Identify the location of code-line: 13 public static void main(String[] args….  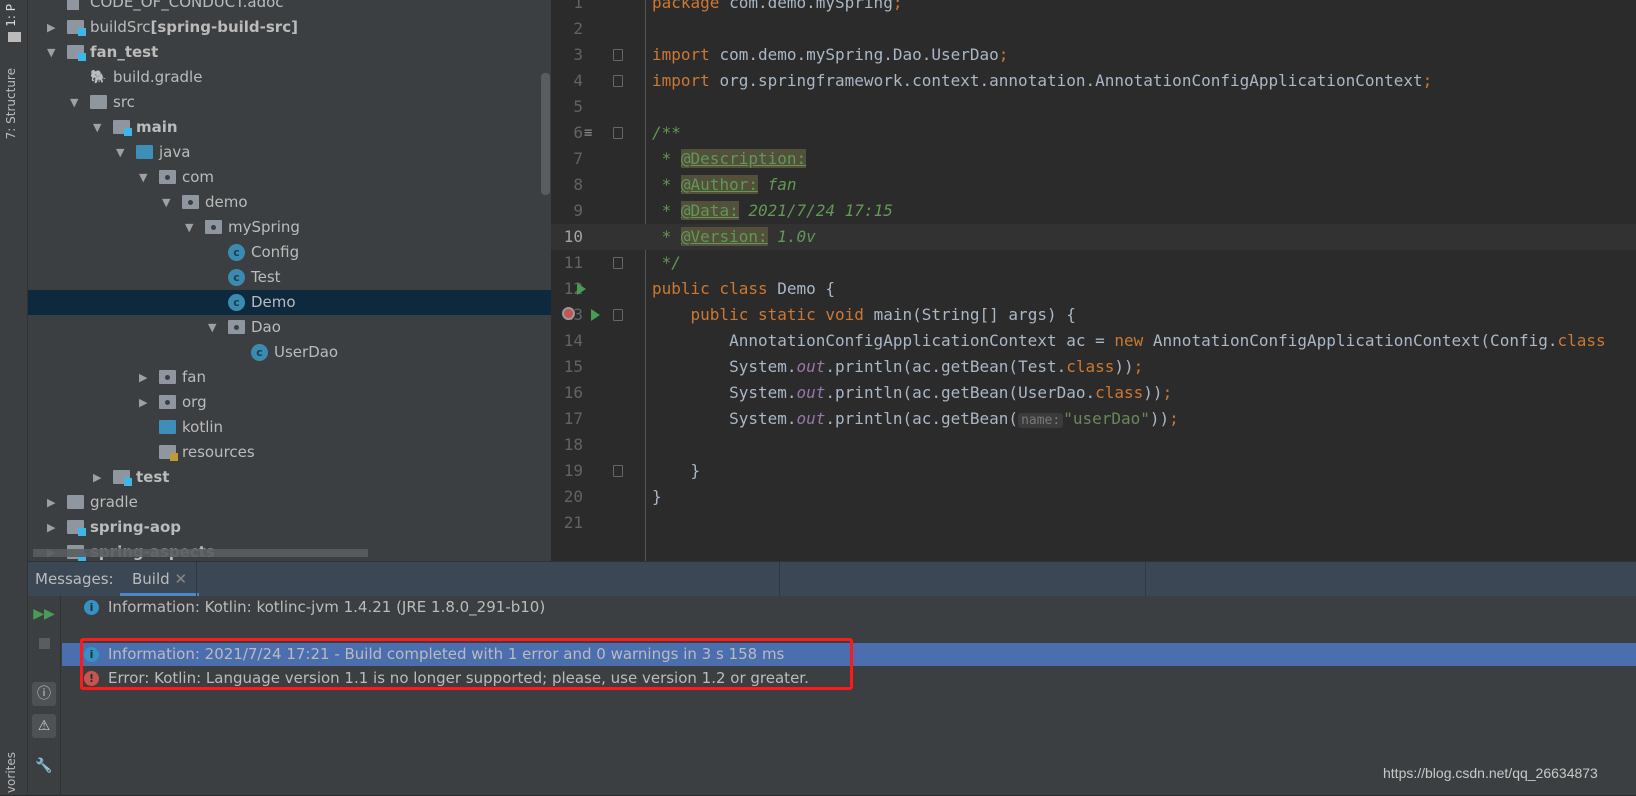
(1093, 315).